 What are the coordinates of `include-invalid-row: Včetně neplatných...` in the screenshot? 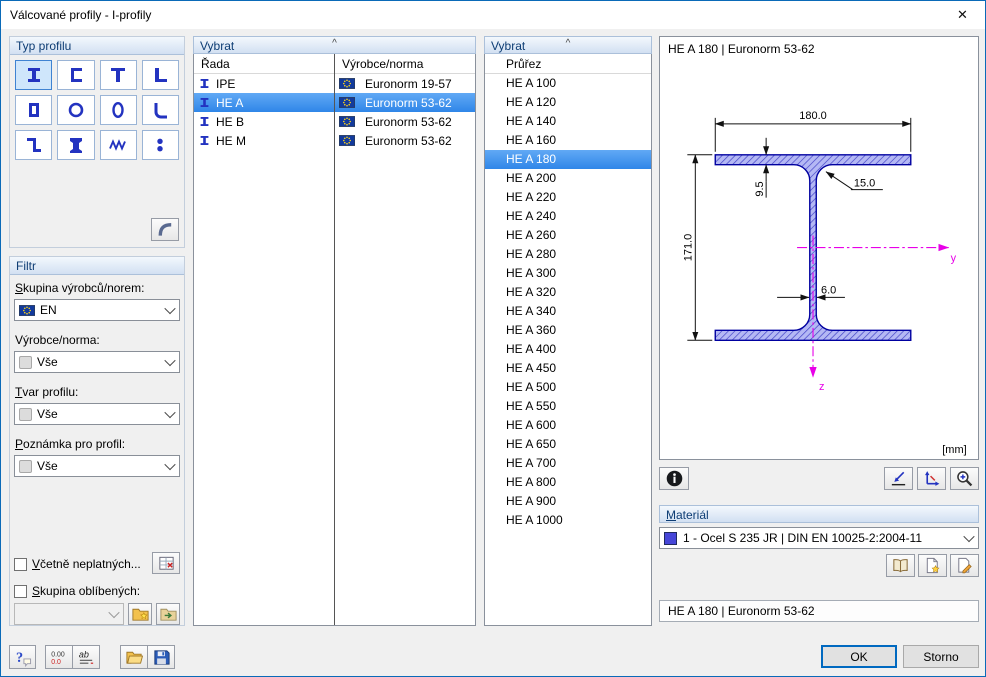 It's located at (97, 563).